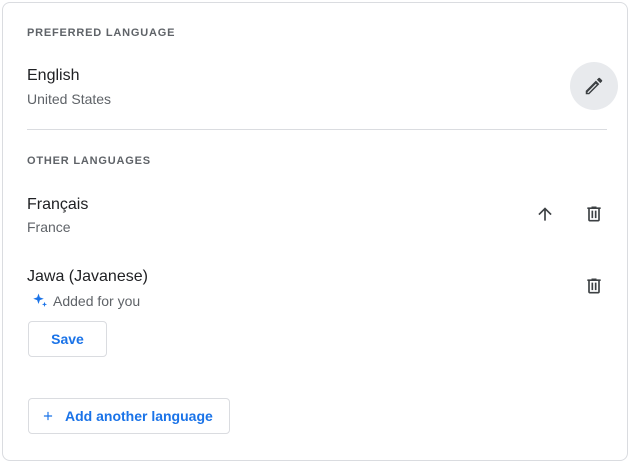  What do you see at coordinates (48, 416) in the screenshot?
I see `plus-icon` at bounding box center [48, 416].